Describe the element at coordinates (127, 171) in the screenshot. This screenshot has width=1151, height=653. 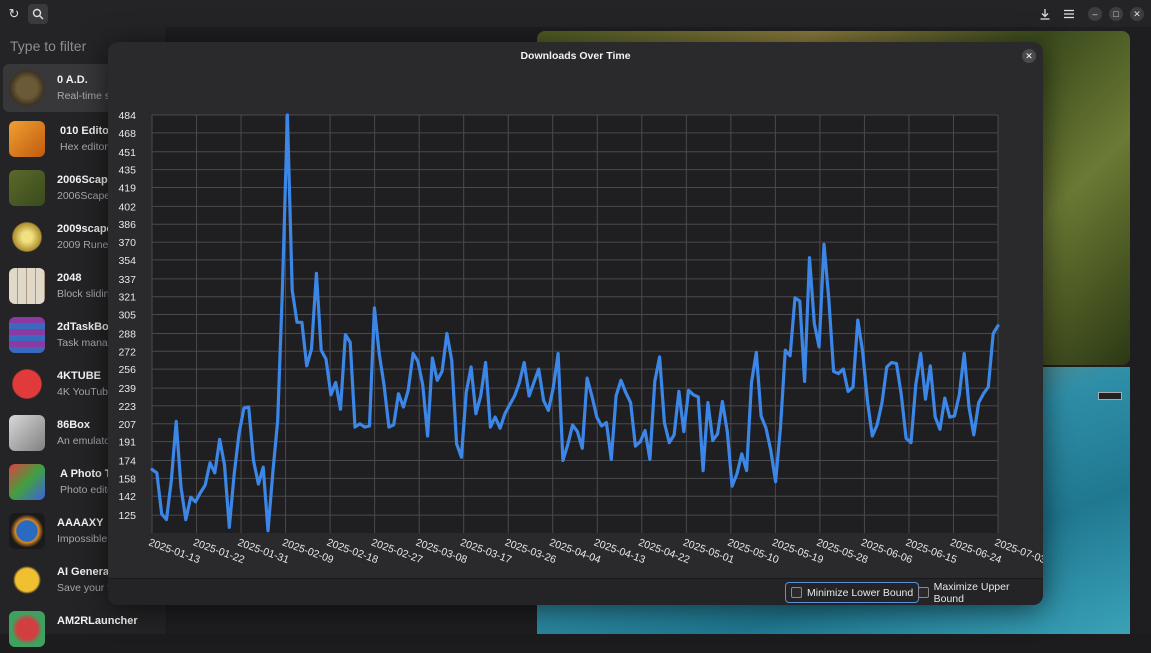
I see `y-tick-label: 435` at that location.